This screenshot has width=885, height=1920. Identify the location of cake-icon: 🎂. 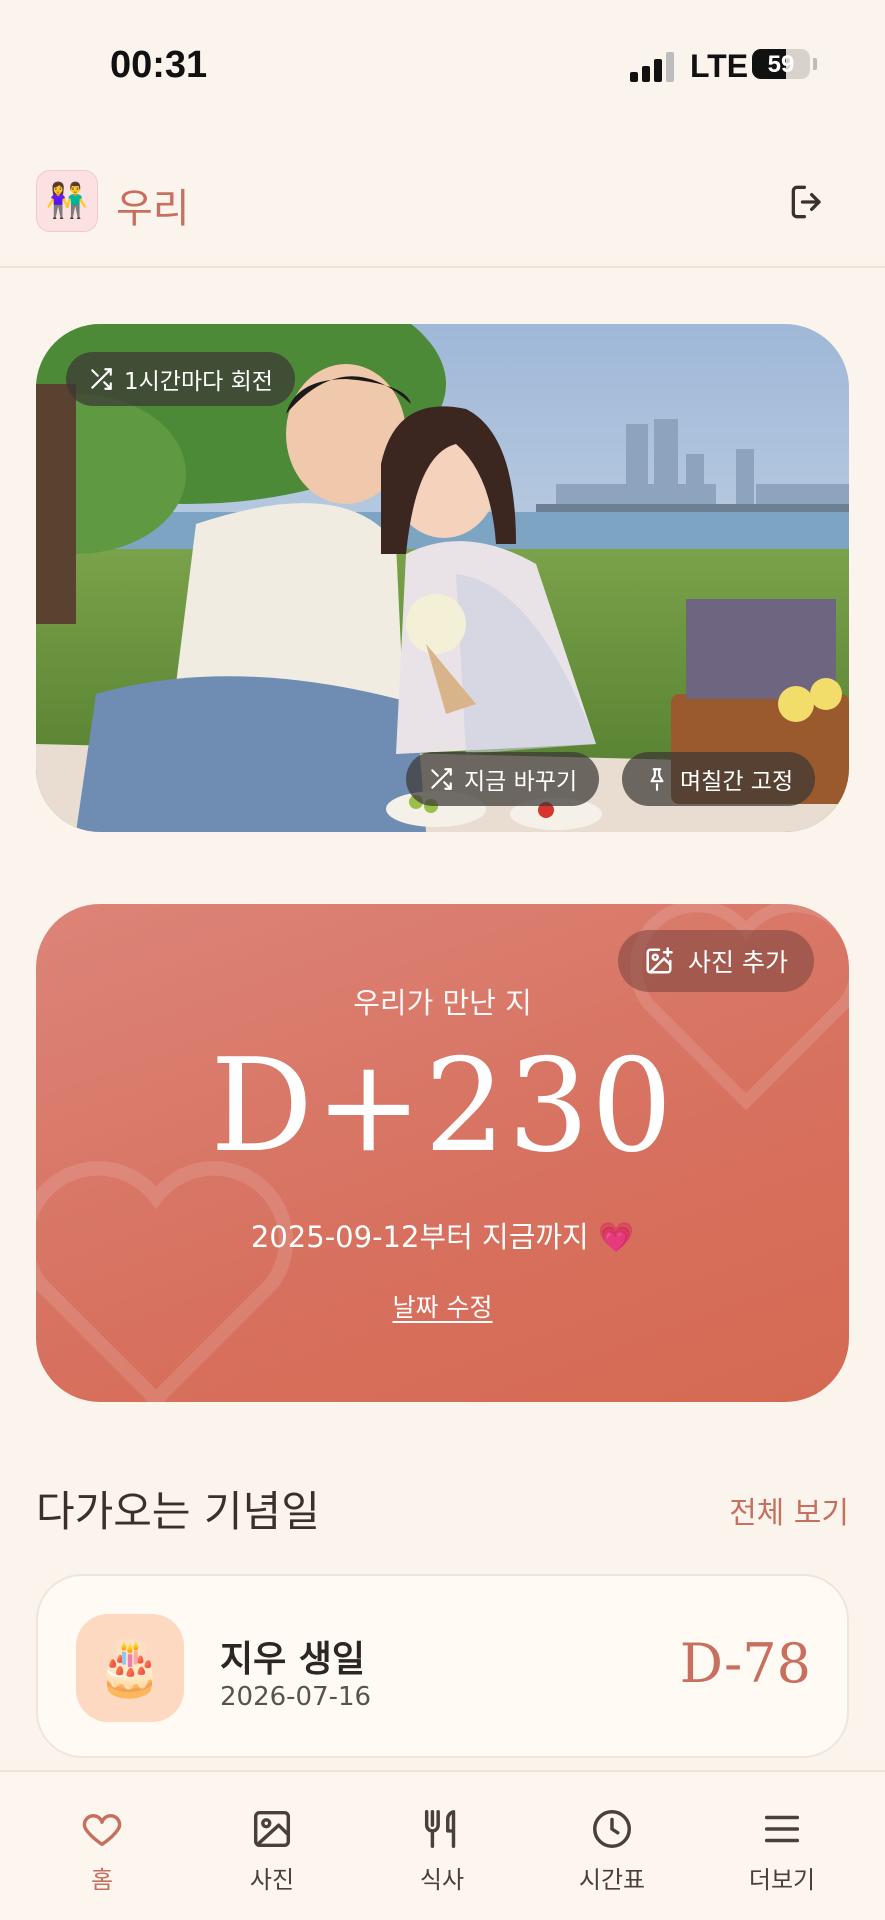
(130, 1668).